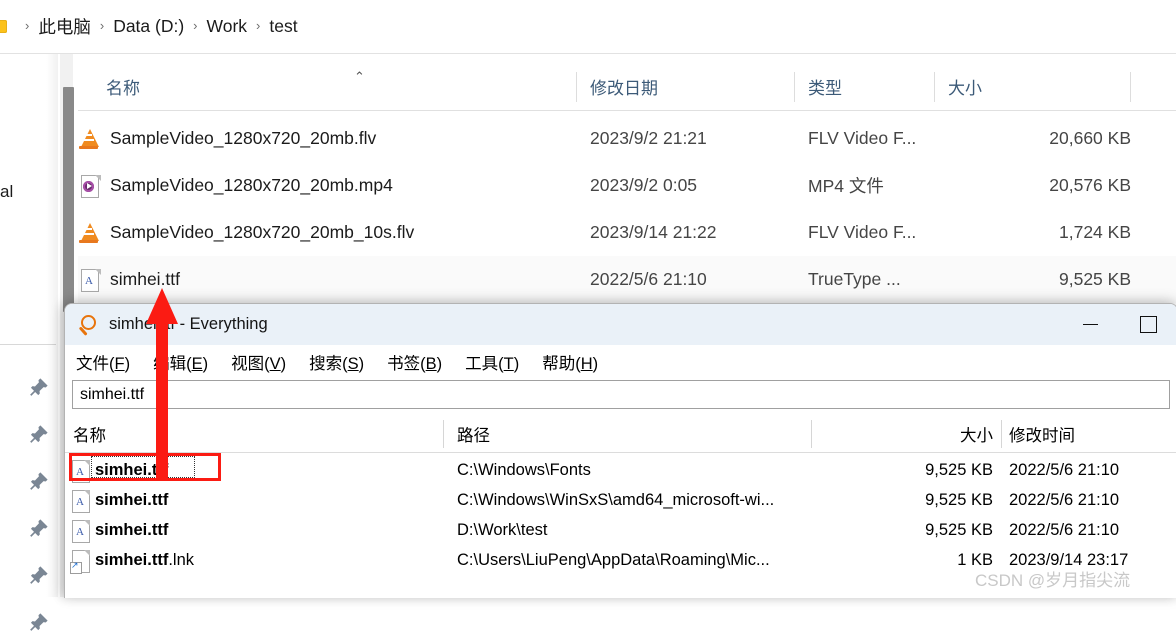  What do you see at coordinates (148, 26) in the screenshot?
I see `breadcrumb-item-data-d: Data (D:)` at bounding box center [148, 26].